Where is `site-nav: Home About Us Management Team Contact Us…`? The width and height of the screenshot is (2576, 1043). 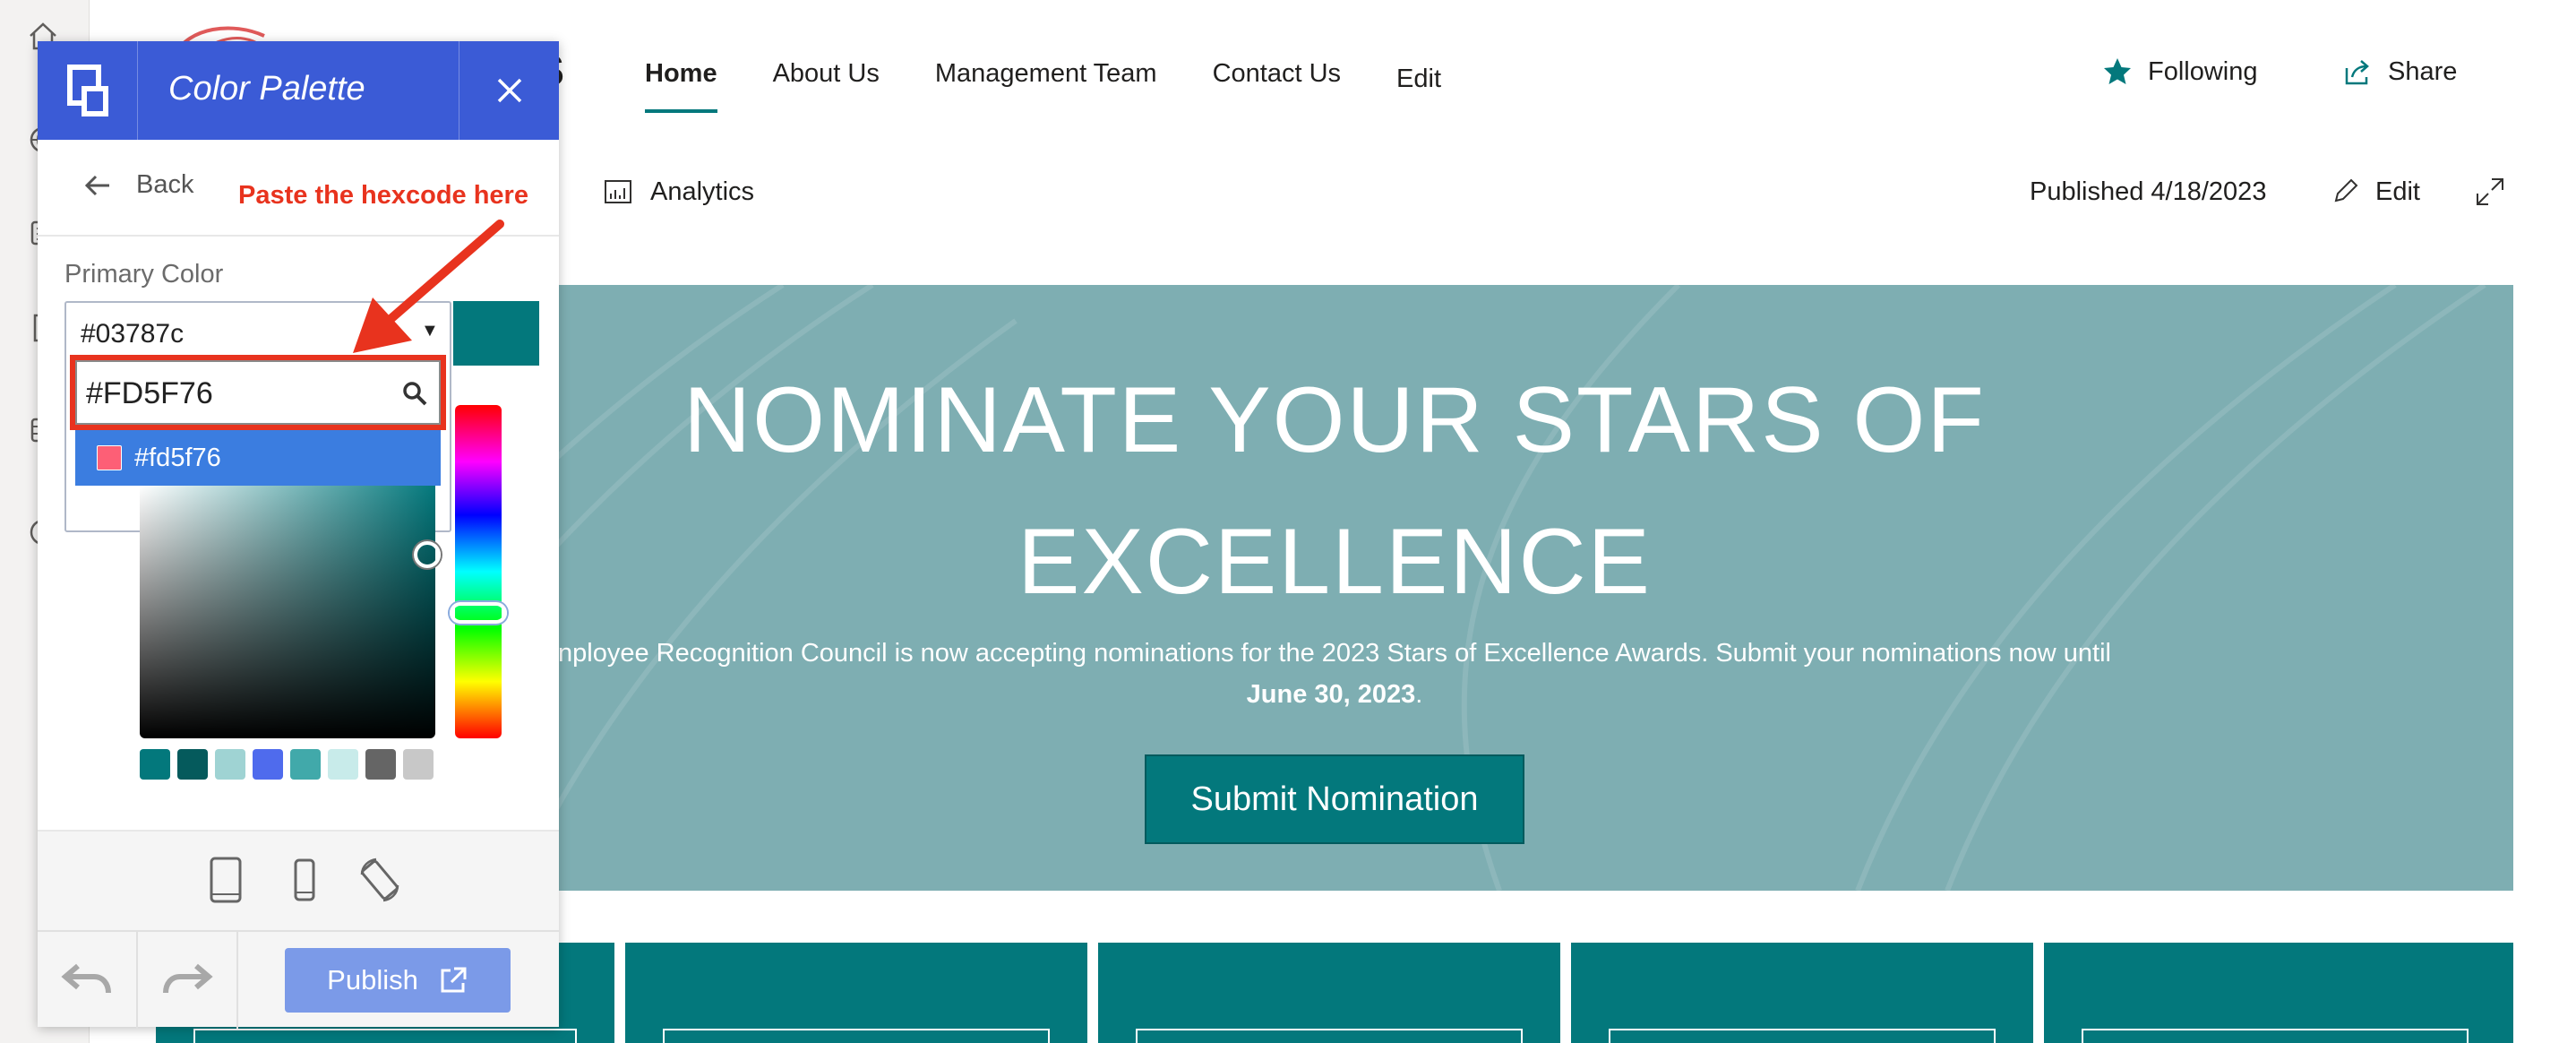 site-nav: Home About Us Management Team Contact Us… is located at coordinates (1071, 86).